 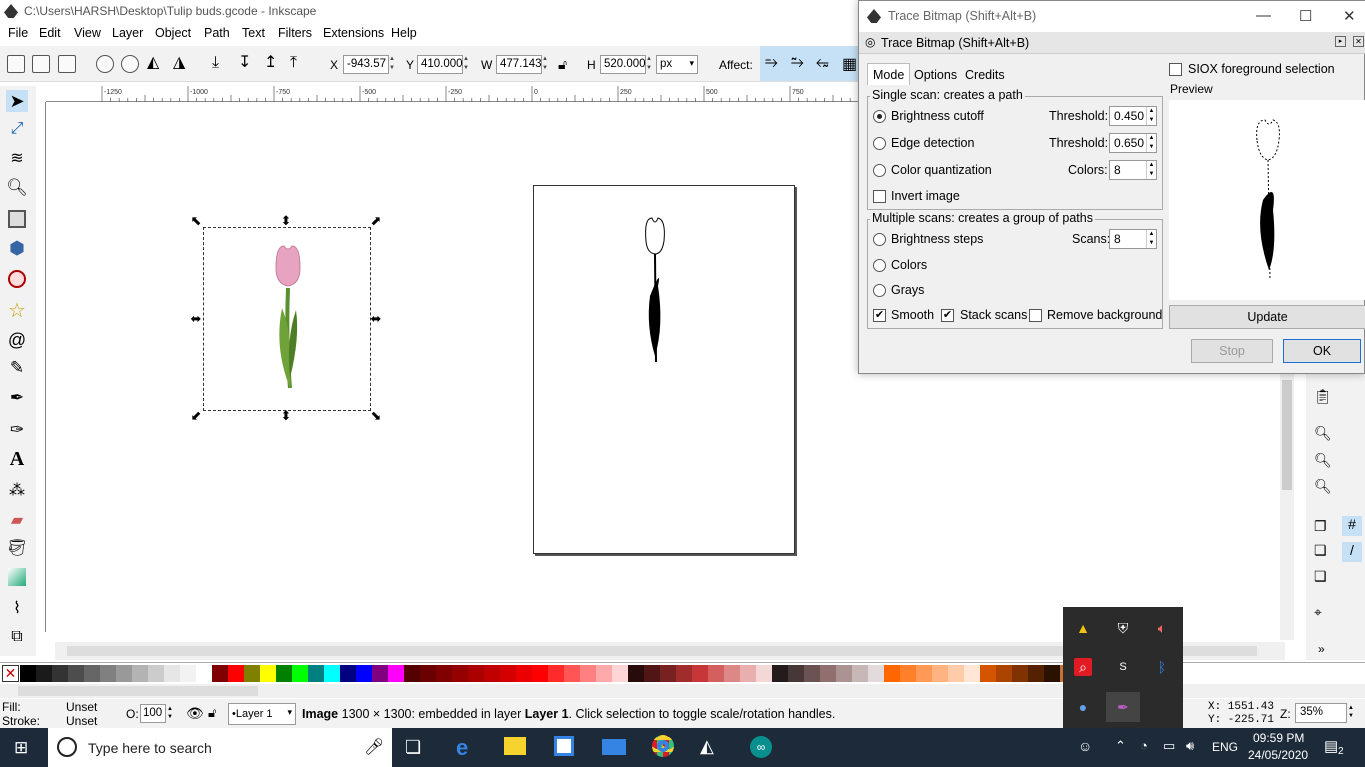 What do you see at coordinates (1278, 755) in the screenshot?
I see `clock-date: 24/05/2020` at bounding box center [1278, 755].